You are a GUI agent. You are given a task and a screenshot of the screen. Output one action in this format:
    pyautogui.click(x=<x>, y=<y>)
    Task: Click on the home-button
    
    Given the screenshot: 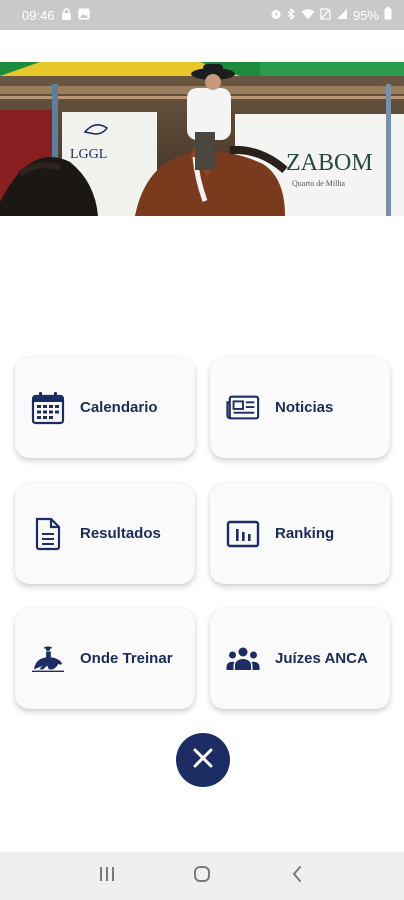 What is the action you would take?
    pyautogui.click(x=202, y=876)
    